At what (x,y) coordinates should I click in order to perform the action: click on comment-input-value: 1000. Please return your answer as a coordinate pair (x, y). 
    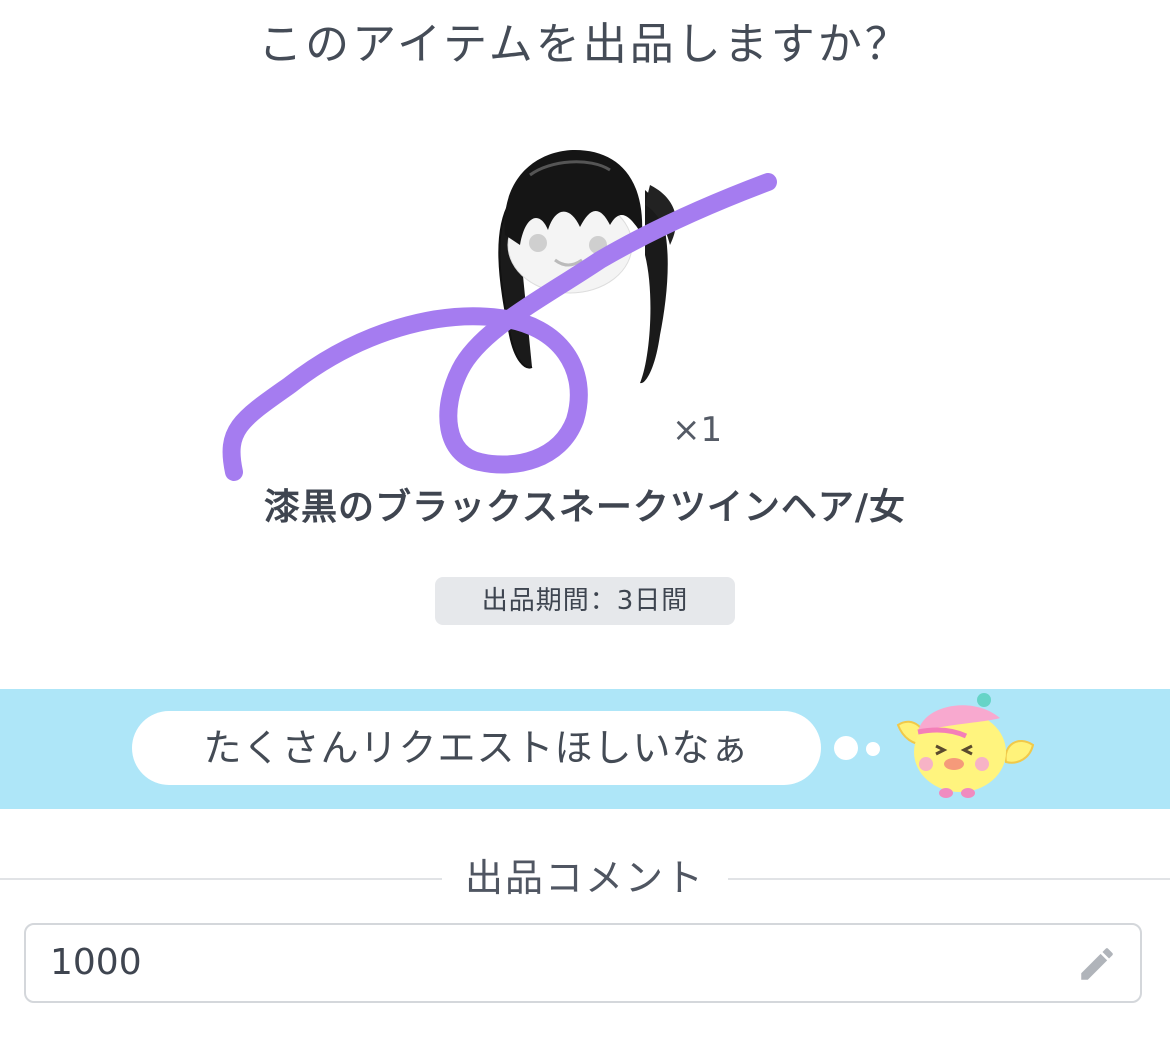
    Looking at the image, I should click on (96, 963).